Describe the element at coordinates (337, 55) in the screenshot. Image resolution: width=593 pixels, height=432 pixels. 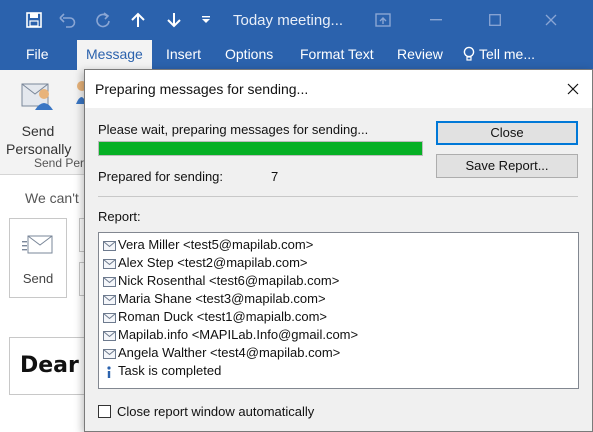
I see `tab-format-text: Format Text` at that location.